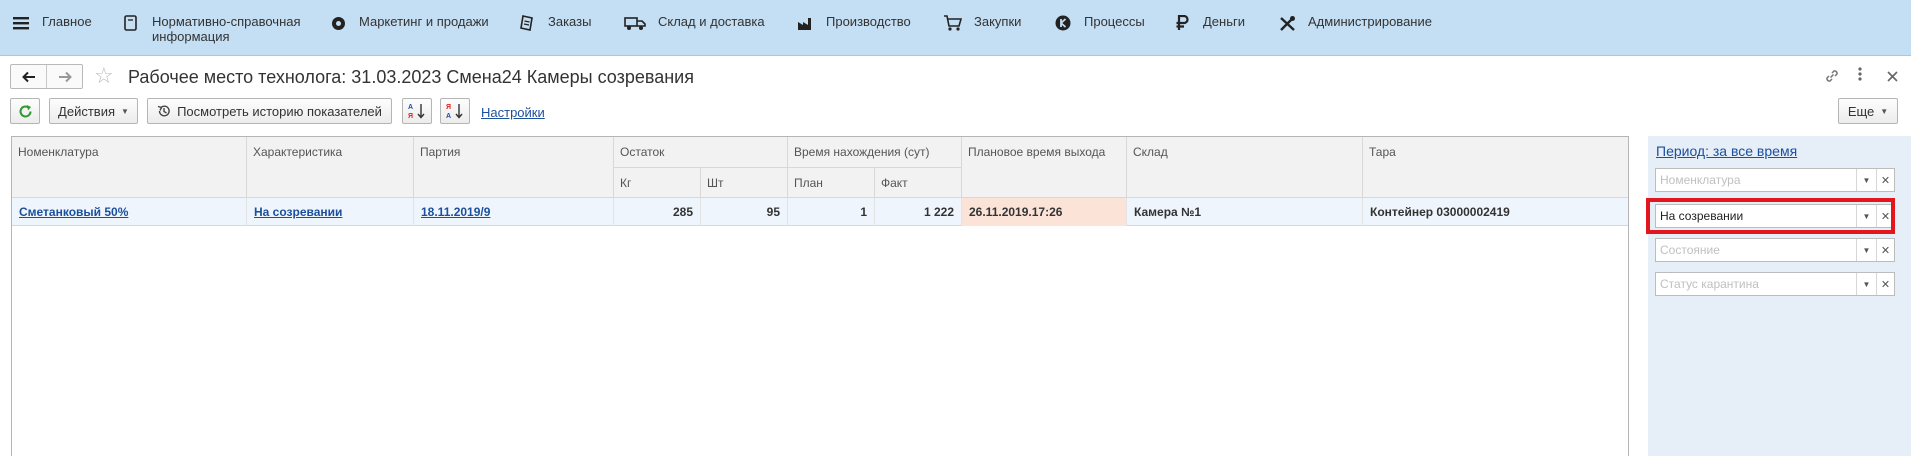 This screenshot has width=1911, height=456. Describe the element at coordinates (875, 152) in the screenshot. I see `column-header-time-in-place: Время нахождения (сут)` at that location.